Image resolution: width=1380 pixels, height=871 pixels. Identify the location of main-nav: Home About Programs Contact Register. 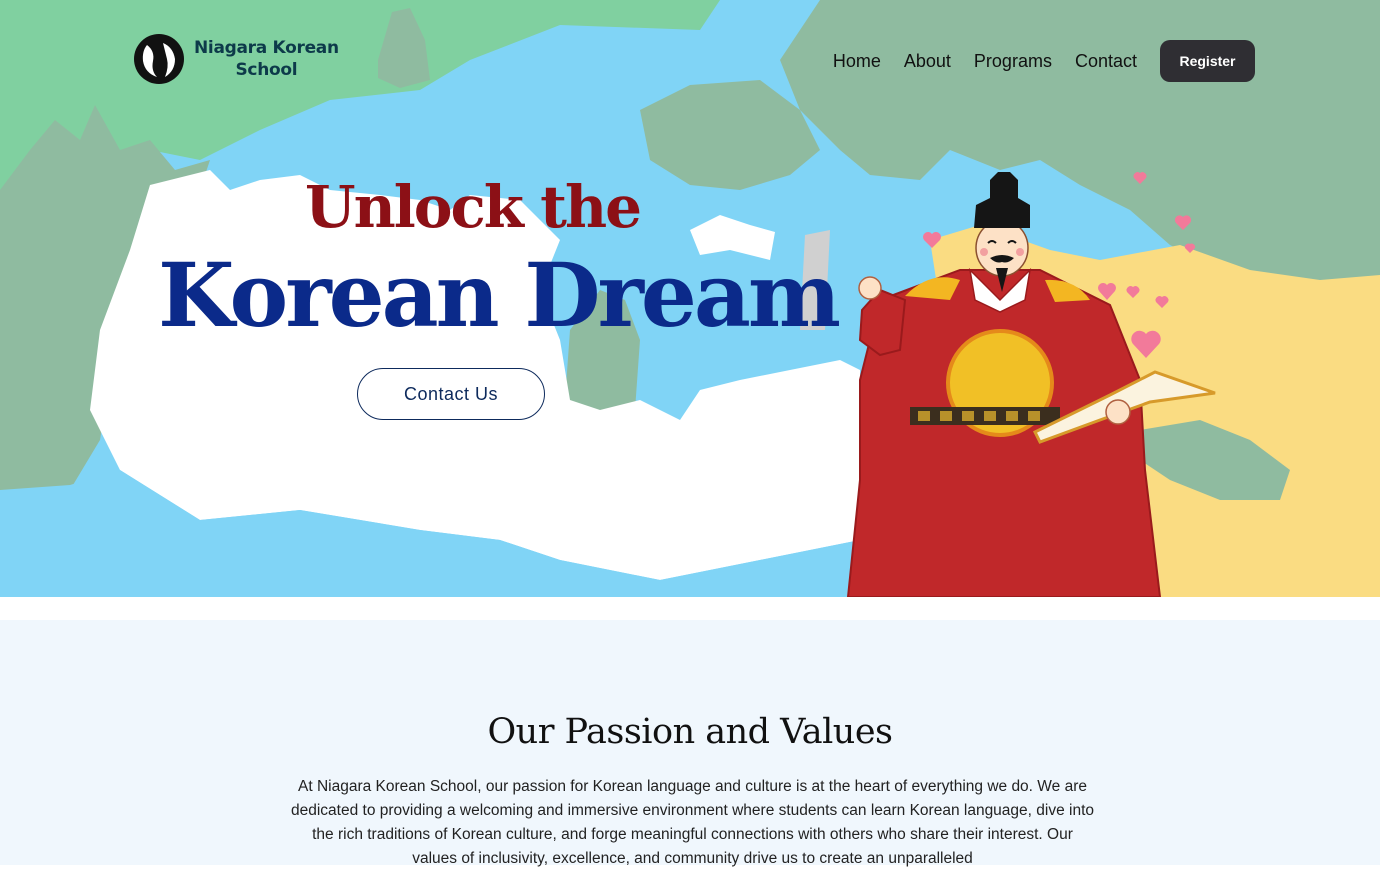
(1044, 61).